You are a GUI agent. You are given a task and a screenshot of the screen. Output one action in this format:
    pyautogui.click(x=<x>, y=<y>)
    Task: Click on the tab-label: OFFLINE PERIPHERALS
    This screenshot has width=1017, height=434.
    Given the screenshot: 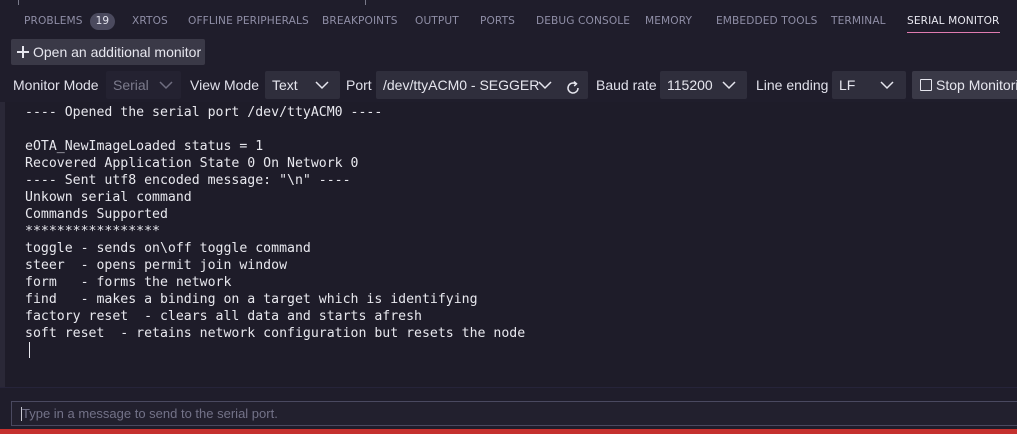 What is the action you would take?
    pyautogui.click(x=248, y=21)
    